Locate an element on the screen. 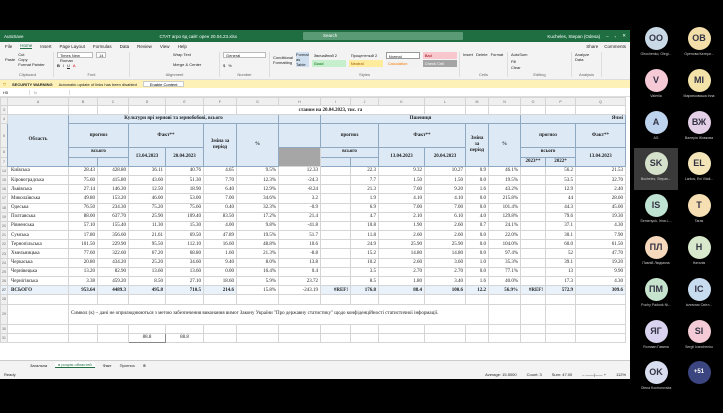 The width and height of the screenshot is (723, 413). cell: 12.3% is located at coordinates (257, 180).